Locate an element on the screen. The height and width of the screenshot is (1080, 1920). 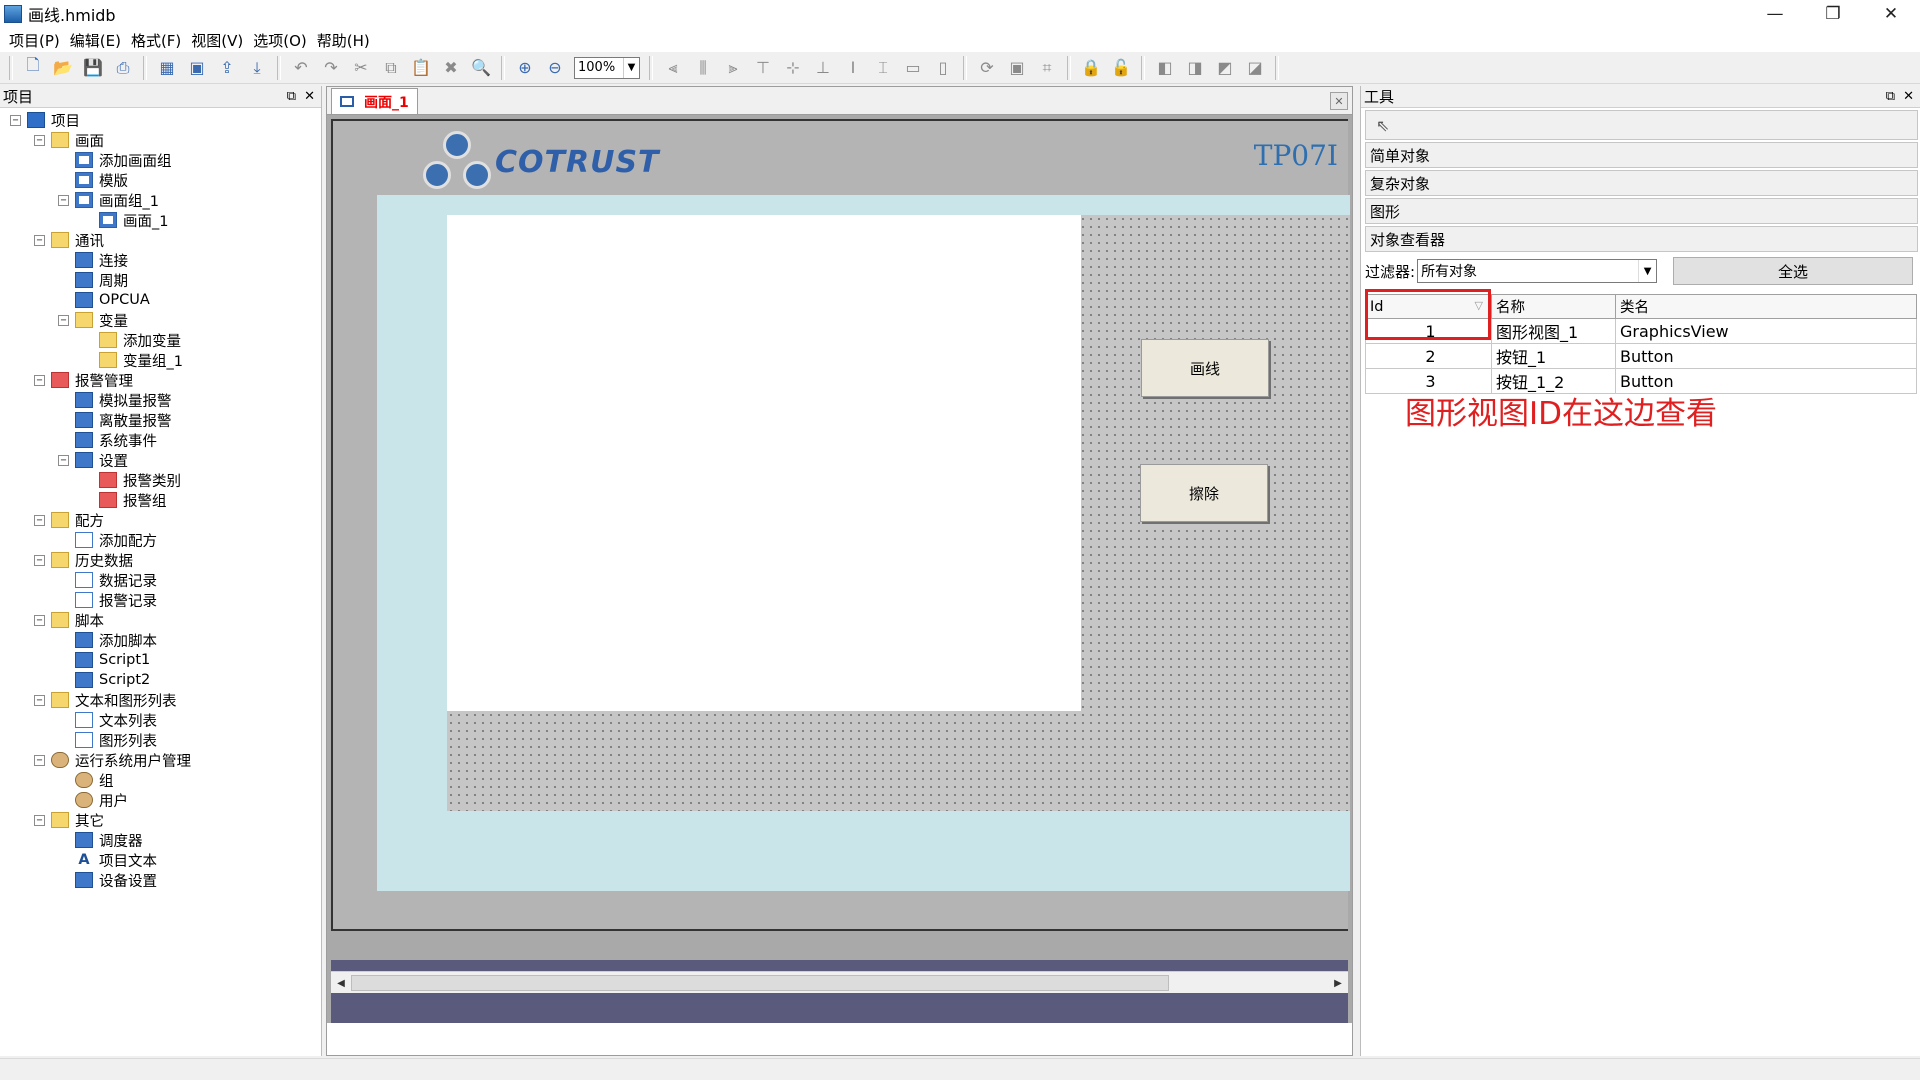
group-icon: ▣ is located at coordinates (1017, 68).